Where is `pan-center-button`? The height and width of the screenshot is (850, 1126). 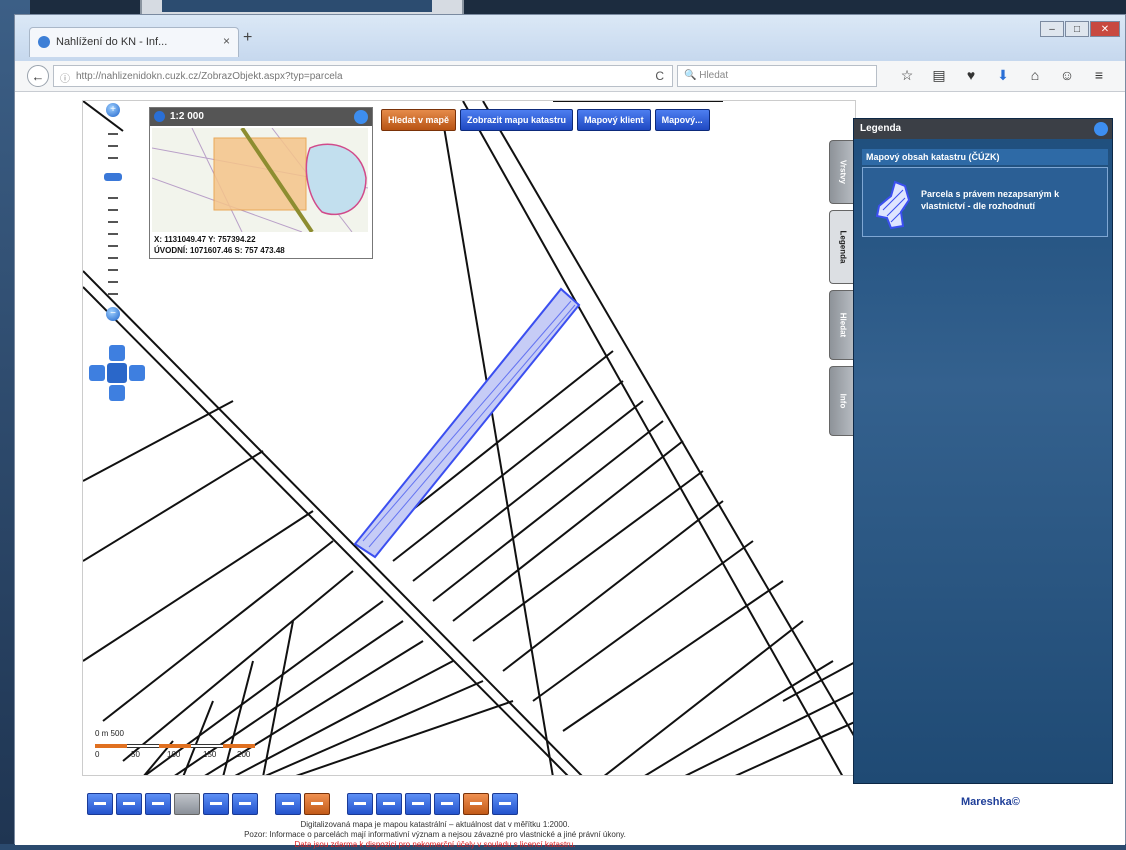 pan-center-button is located at coordinates (117, 373).